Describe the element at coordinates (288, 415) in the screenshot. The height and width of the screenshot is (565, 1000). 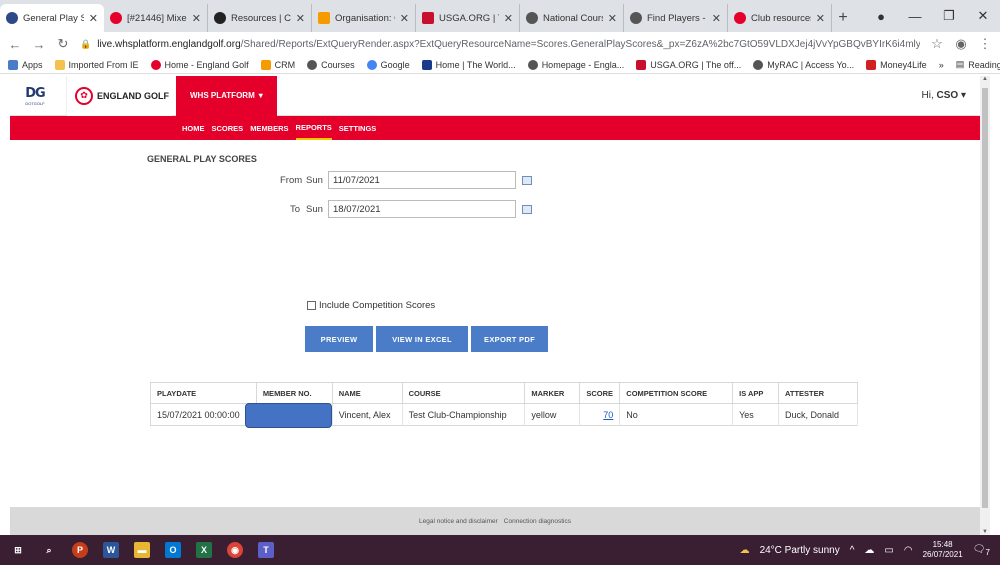
I see `cell-member-no` at that location.